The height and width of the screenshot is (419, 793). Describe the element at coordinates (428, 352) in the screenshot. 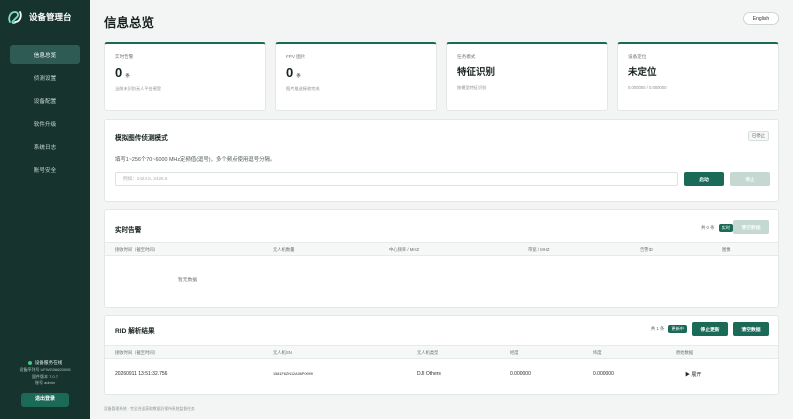

I see `column-header: 无人机类型` at that location.